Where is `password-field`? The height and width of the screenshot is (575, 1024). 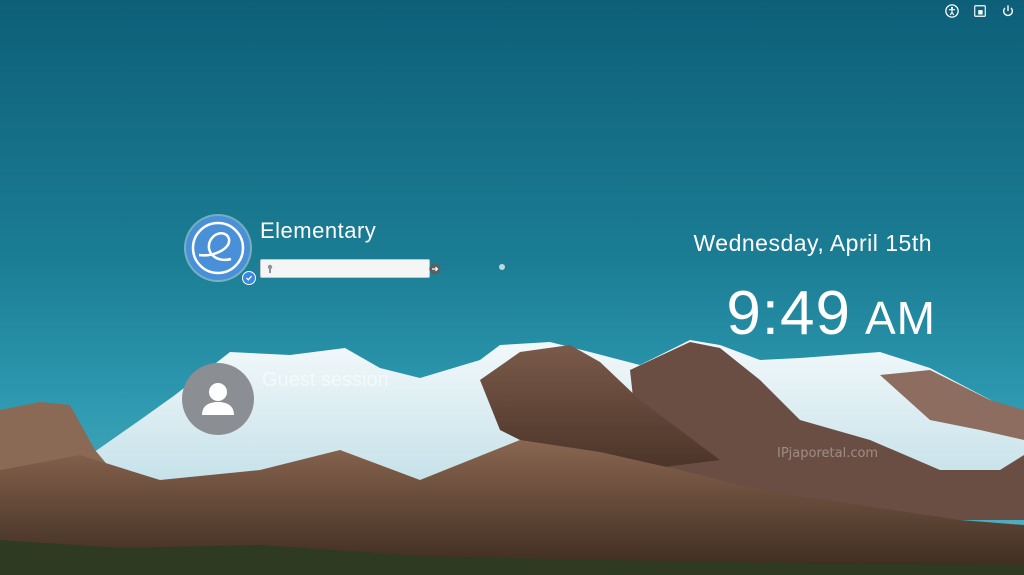
password-field is located at coordinates (350, 268).